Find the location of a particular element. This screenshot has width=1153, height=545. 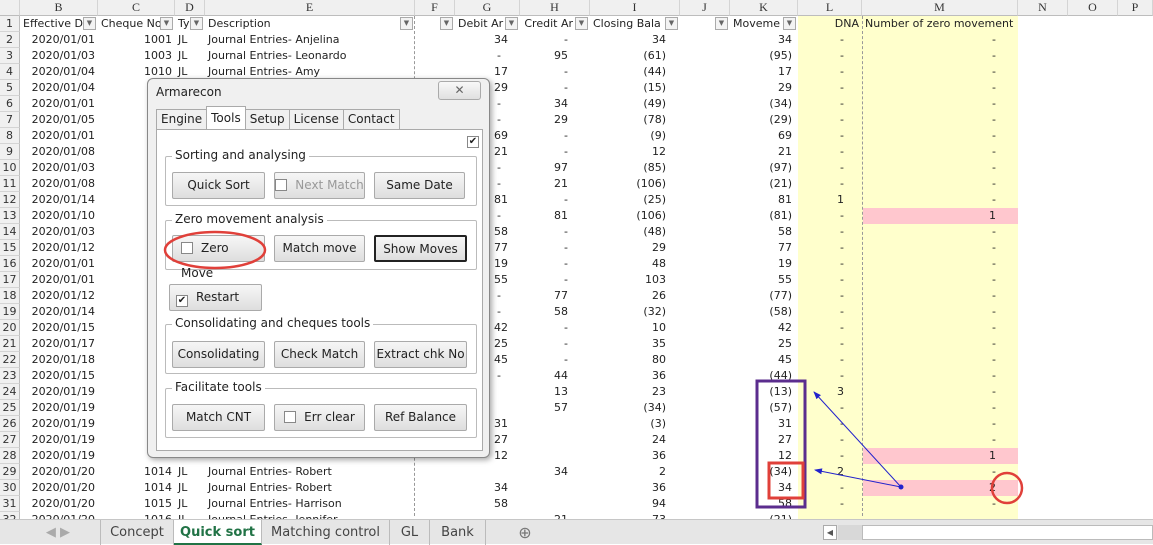

row-header: 12 is located at coordinates (10, 200).